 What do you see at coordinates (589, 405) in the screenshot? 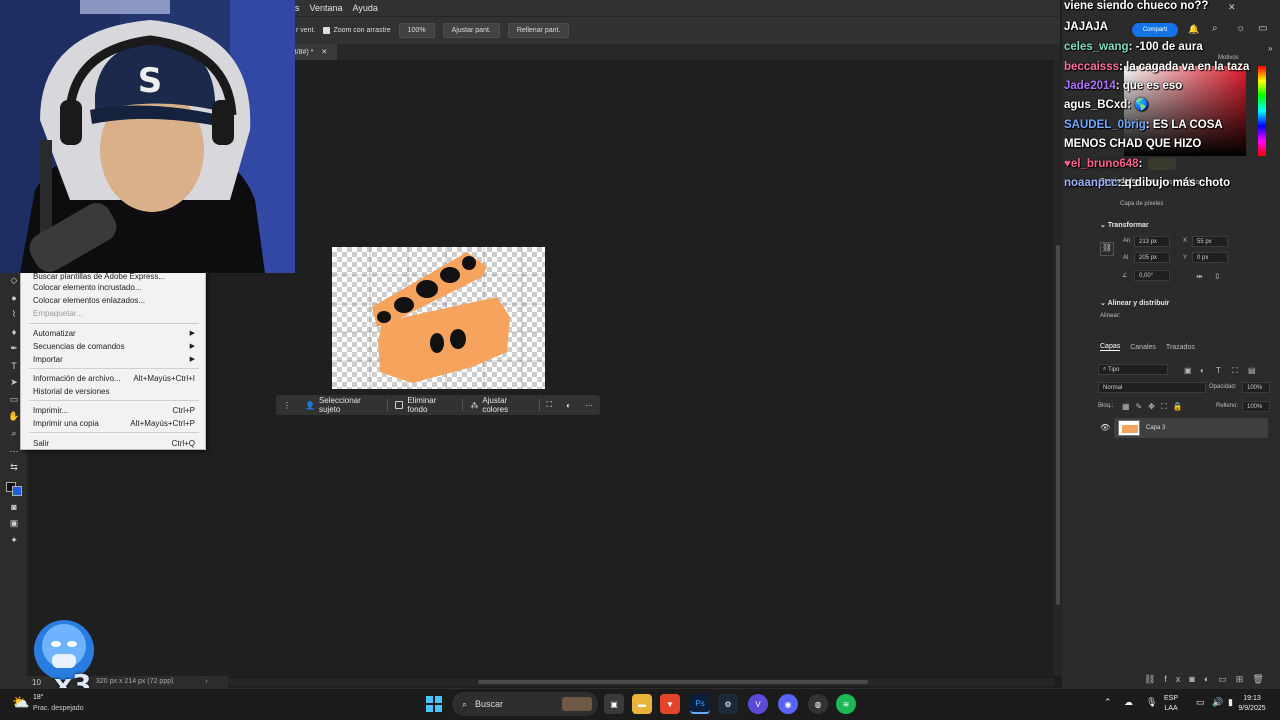
I see `more-options-icon: ···` at bounding box center [589, 405].